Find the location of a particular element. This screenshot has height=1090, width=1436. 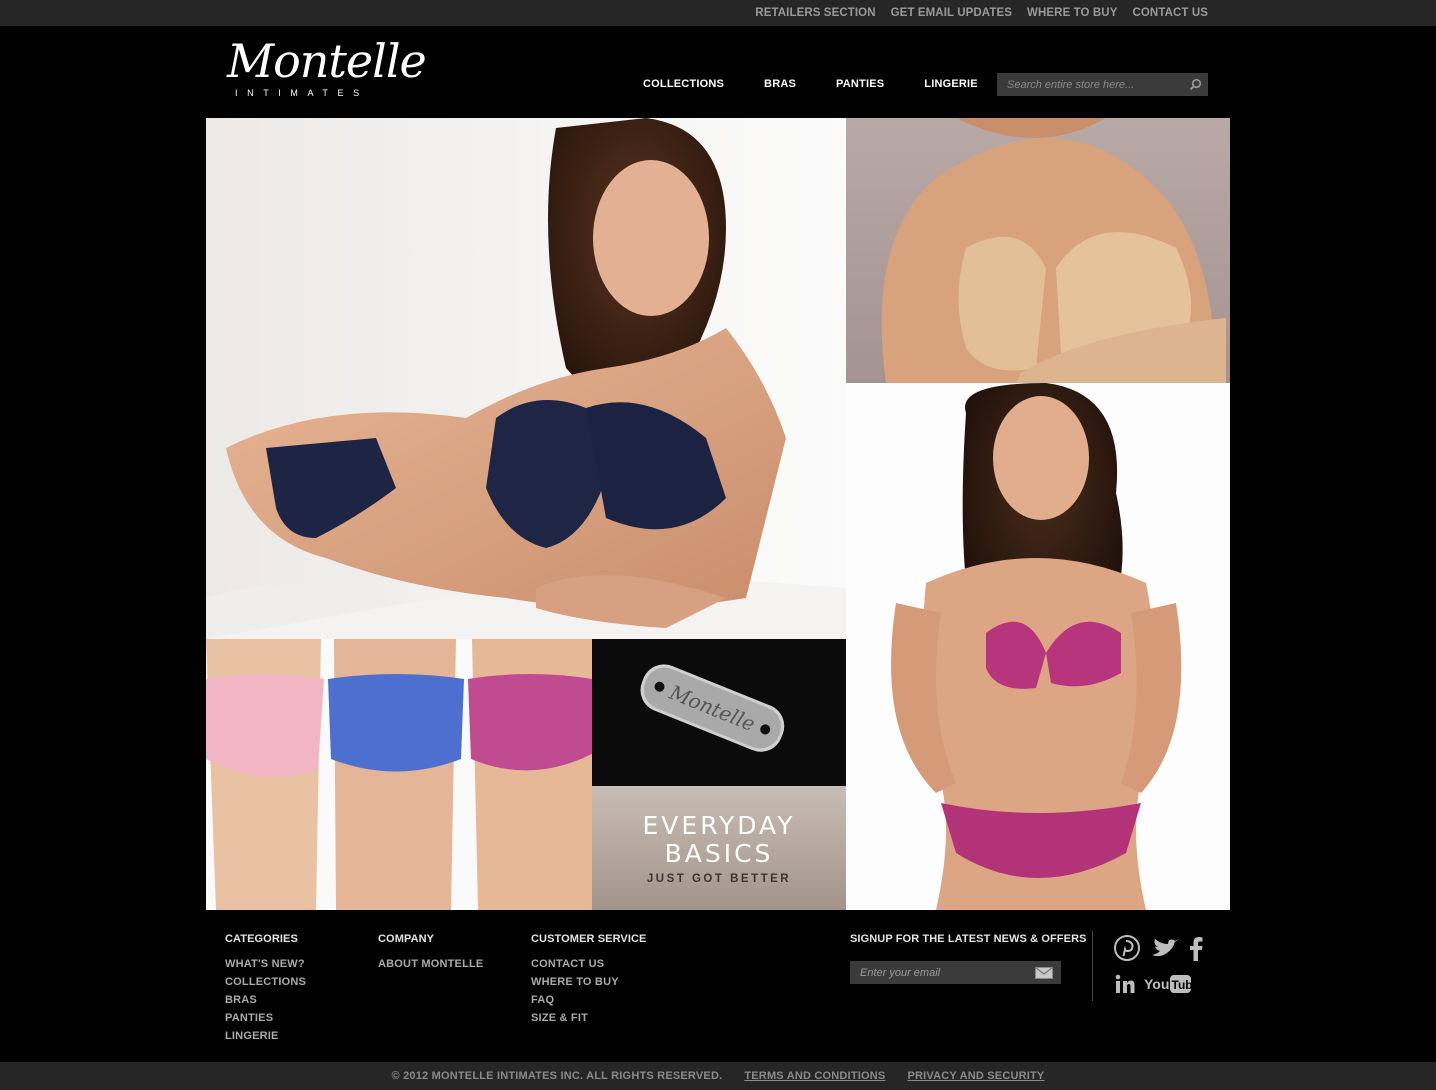

site-logo: Montelle INTIMATES is located at coordinates (327, 68).